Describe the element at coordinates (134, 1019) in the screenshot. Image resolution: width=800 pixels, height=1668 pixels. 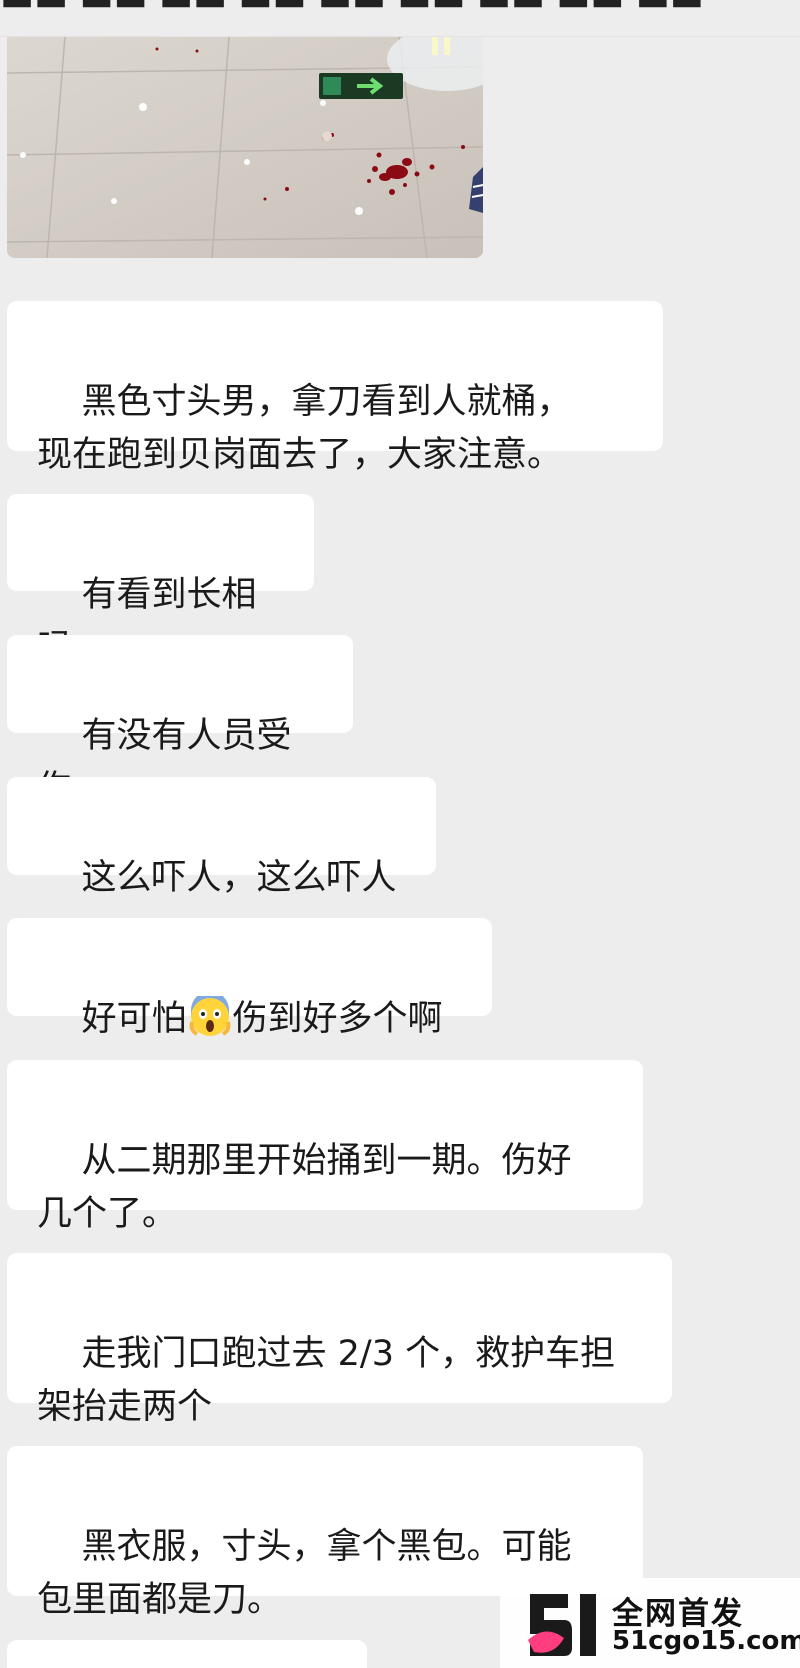
I see `message-text-5a: 好可怕` at that location.